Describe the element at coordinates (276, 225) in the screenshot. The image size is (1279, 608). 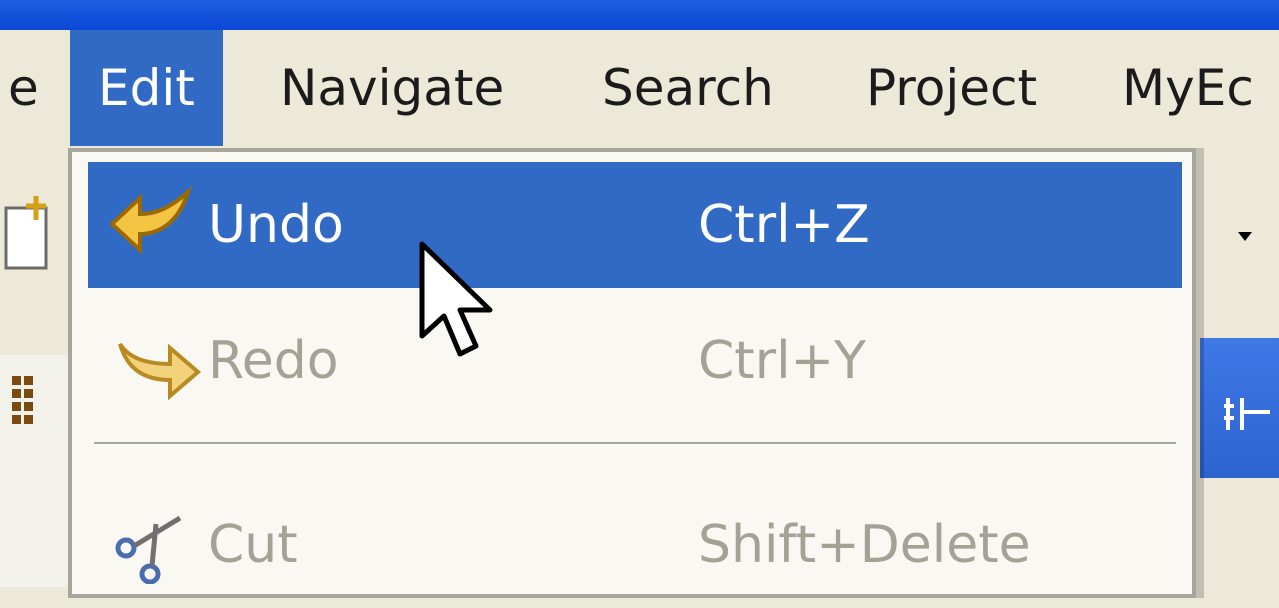
I see `undo-label: Undo` at that location.